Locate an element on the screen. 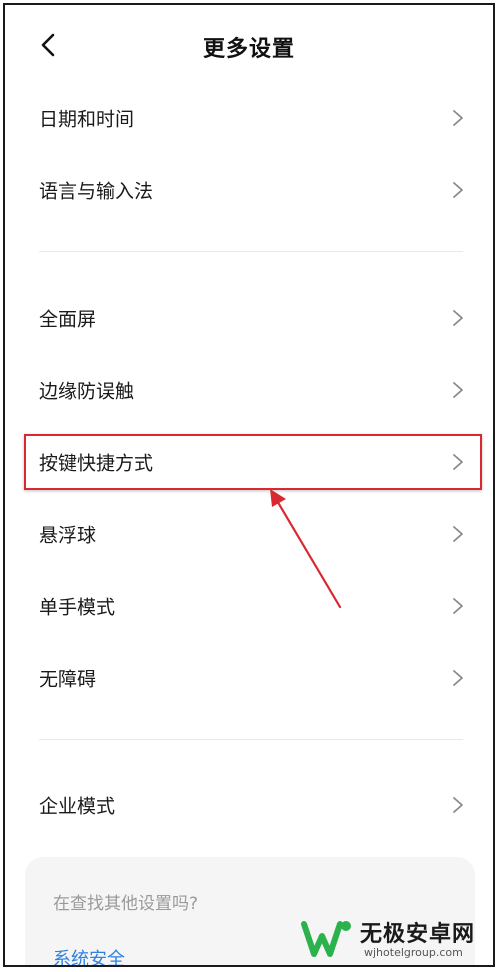  settings-item-label: 语言与输入法 is located at coordinates (96, 191).